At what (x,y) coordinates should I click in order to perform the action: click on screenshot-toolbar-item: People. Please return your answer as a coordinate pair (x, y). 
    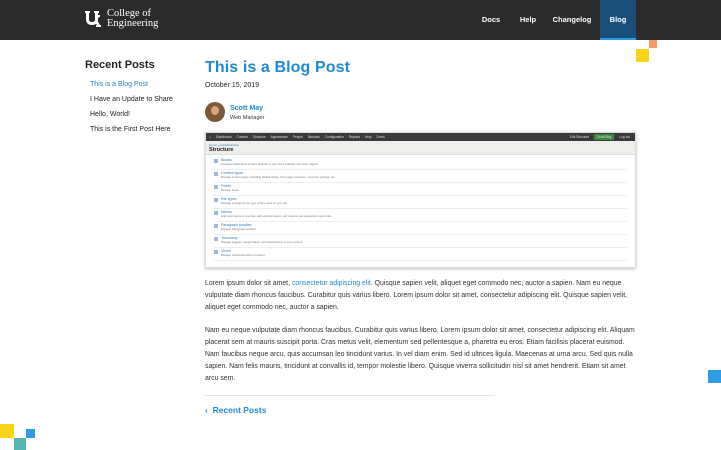
    Looking at the image, I should click on (297, 137).